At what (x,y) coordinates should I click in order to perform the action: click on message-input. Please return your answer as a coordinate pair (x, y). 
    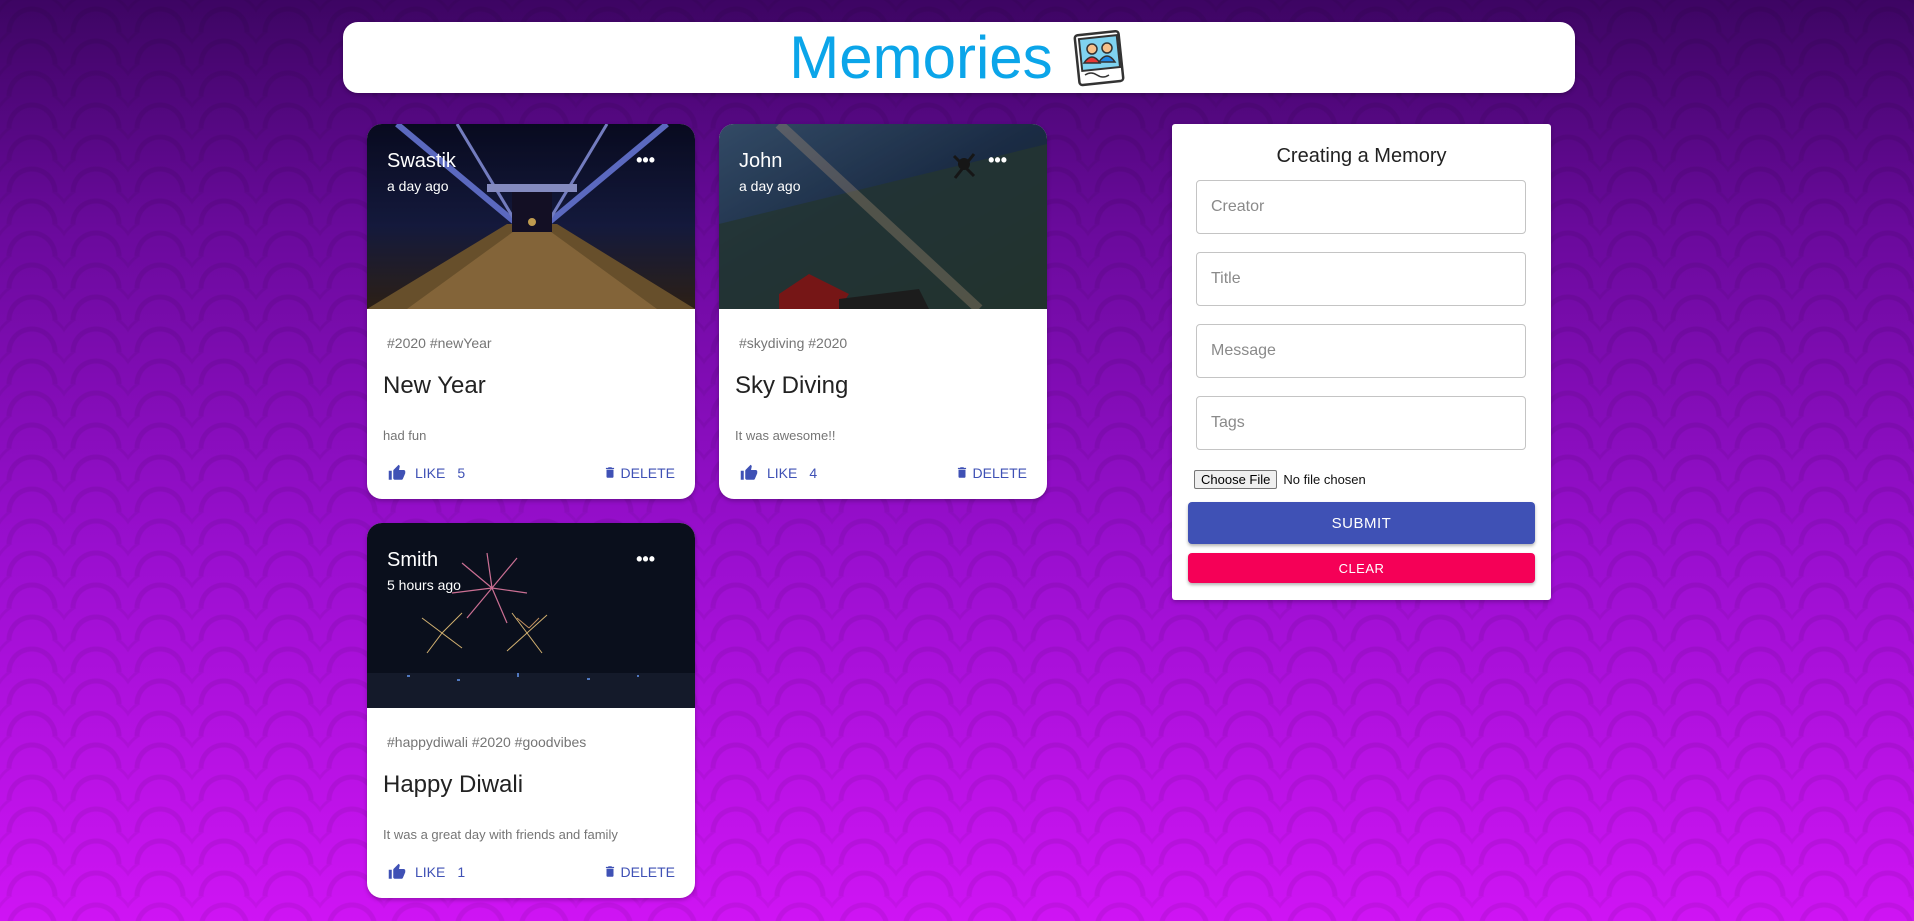
    Looking at the image, I should click on (1361, 351).